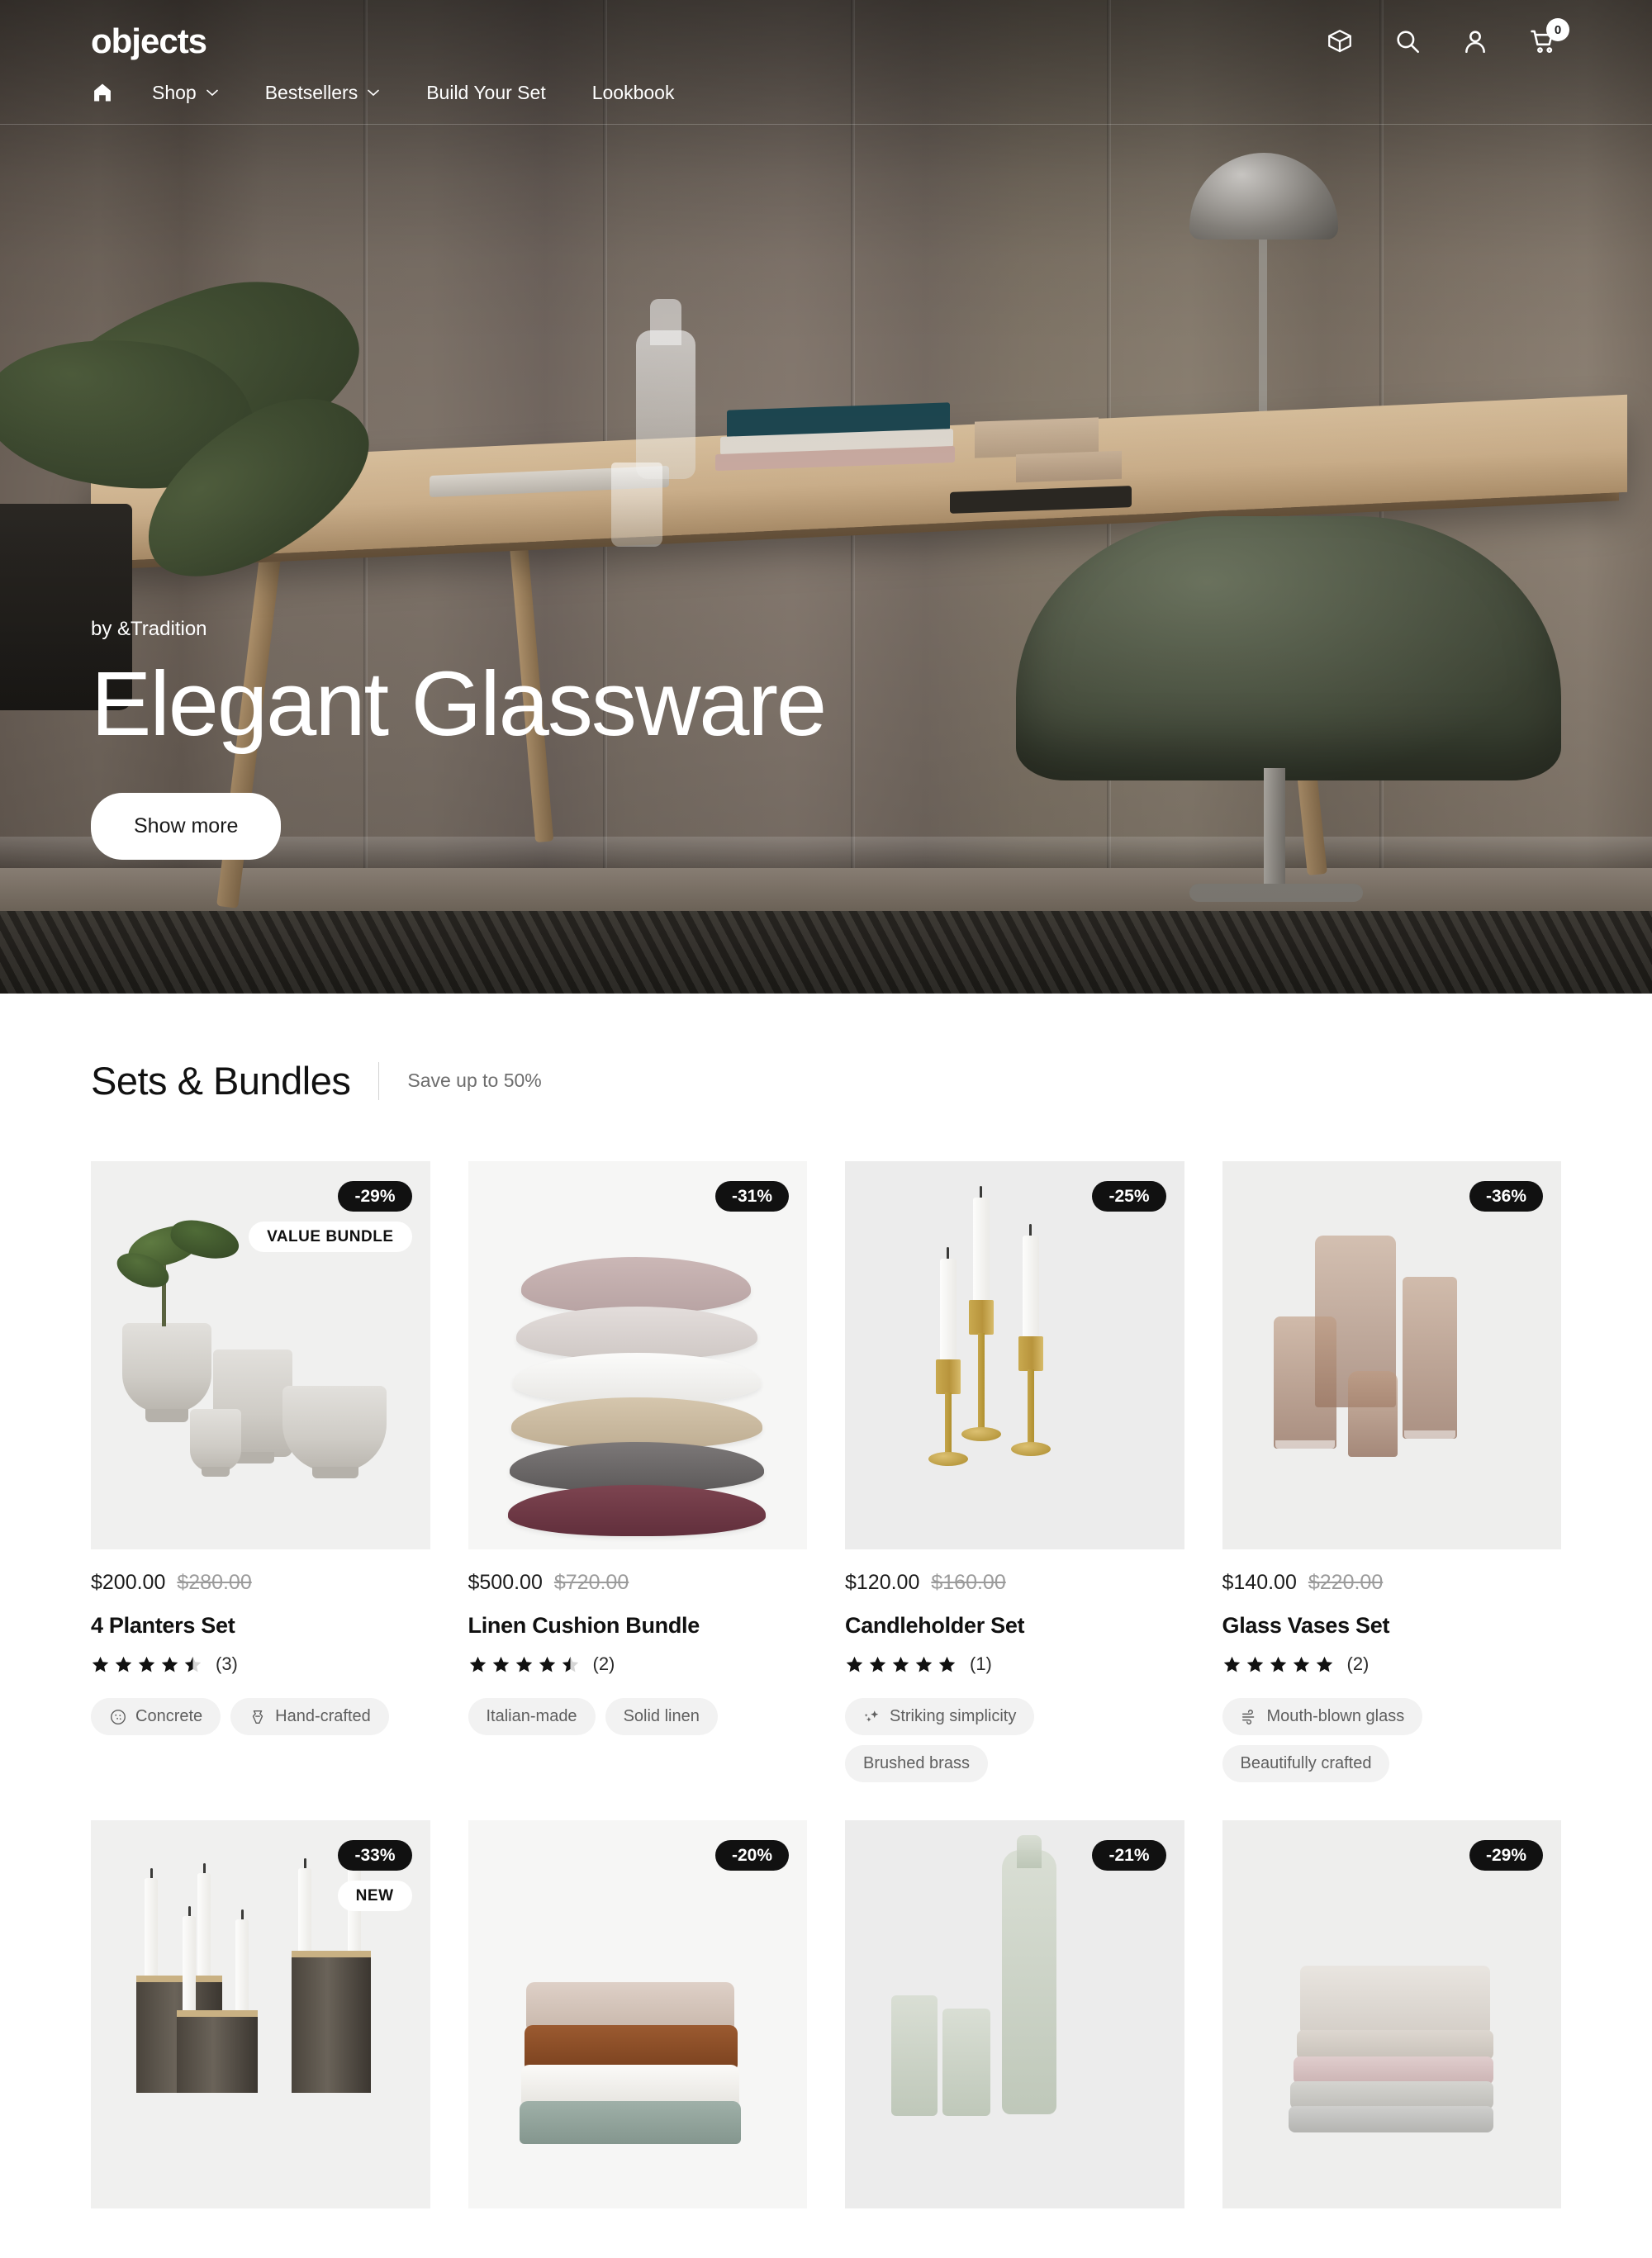 The image size is (1652, 2258). I want to click on discount-badge: -31%, so click(751, 1197).